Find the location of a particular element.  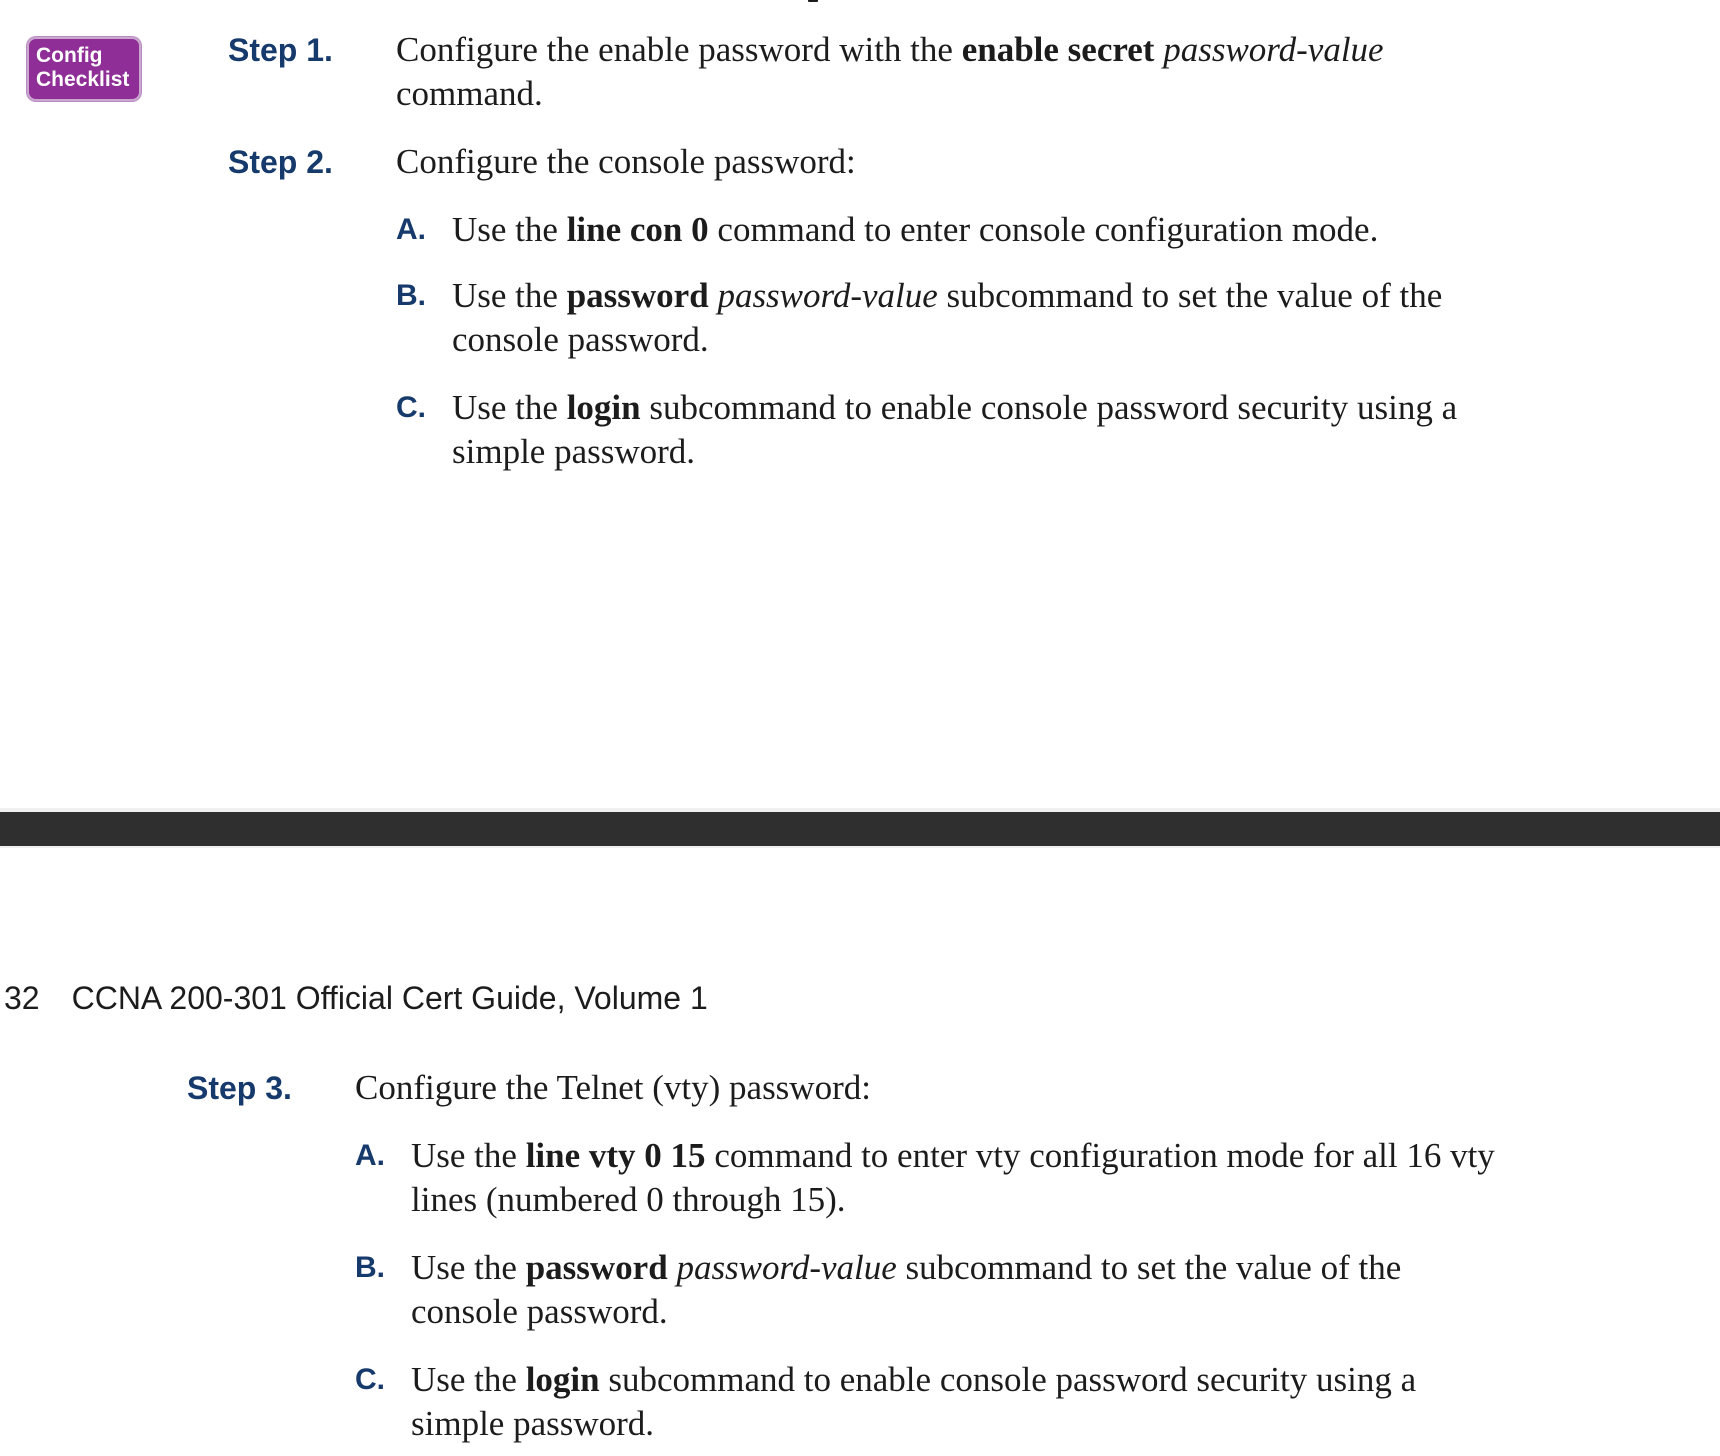

previous-page-fragment is located at coordinates (813, 1).